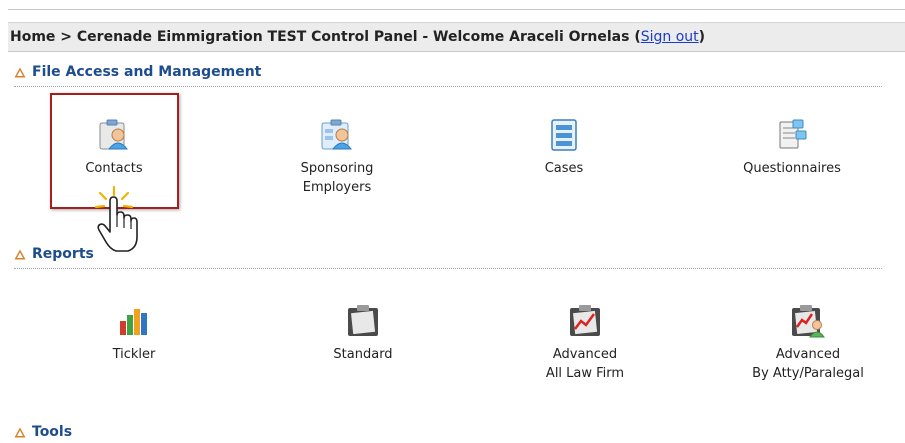 This screenshot has width=905, height=443. What do you see at coordinates (808, 373) in the screenshot?
I see `tile-label-2: By Atty/Paralegal` at bounding box center [808, 373].